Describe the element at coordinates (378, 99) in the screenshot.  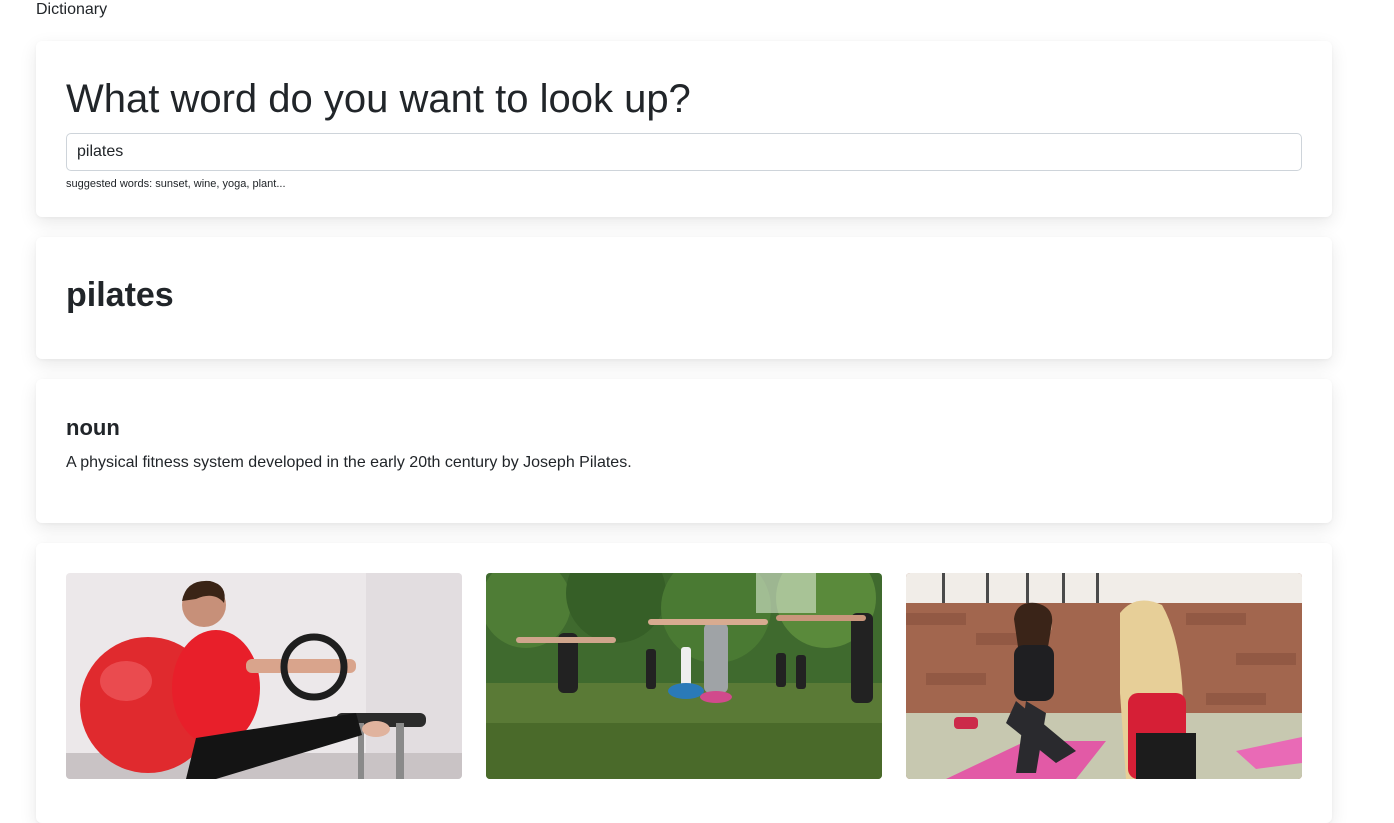
I see `search-heading: What word do you want to look up?` at that location.